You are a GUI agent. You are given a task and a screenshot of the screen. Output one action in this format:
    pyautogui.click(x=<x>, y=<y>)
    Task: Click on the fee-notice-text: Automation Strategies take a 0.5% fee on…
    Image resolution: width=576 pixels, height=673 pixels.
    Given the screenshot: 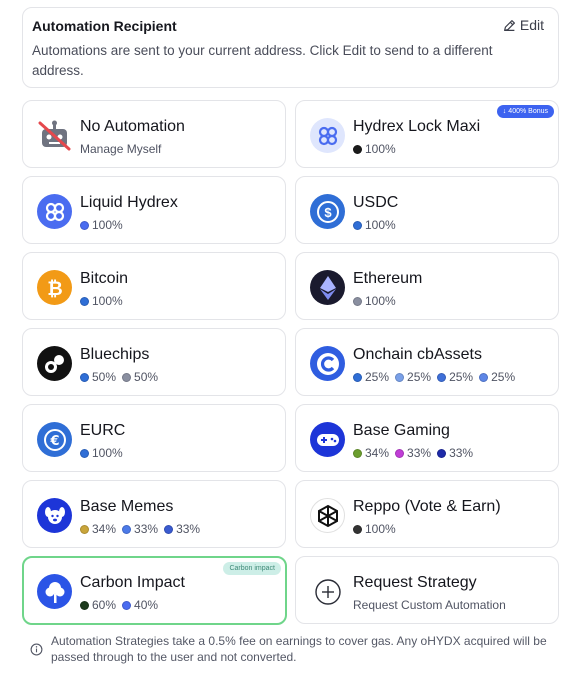 What is the action you would take?
    pyautogui.click(x=299, y=649)
    